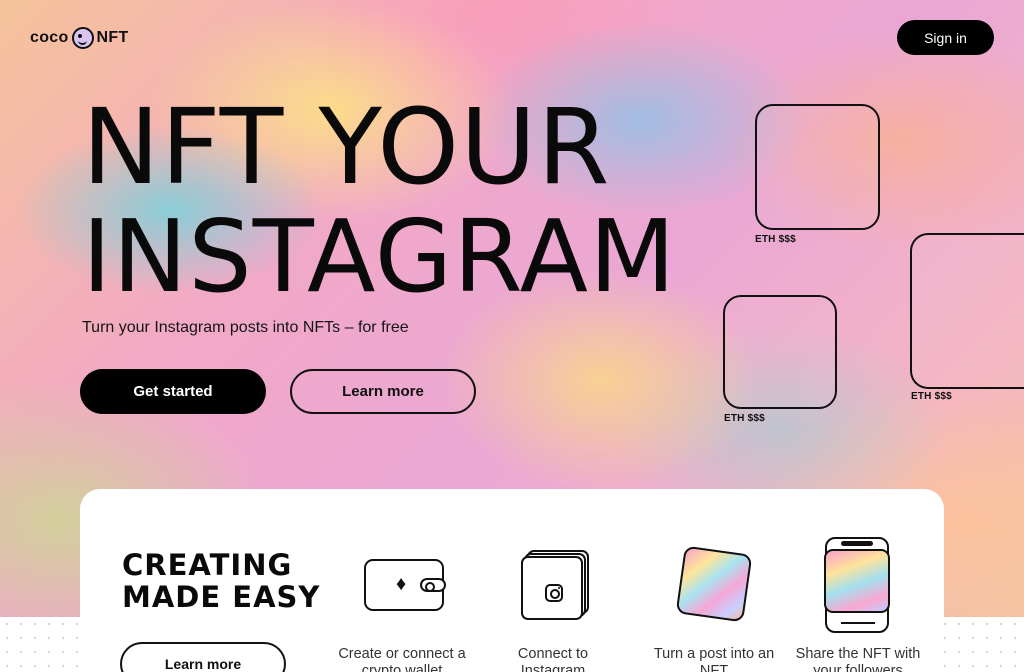  Describe the element at coordinates (346, 147) in the screenshot. I see `hero-title-line1: NFT YOUR` at that location.